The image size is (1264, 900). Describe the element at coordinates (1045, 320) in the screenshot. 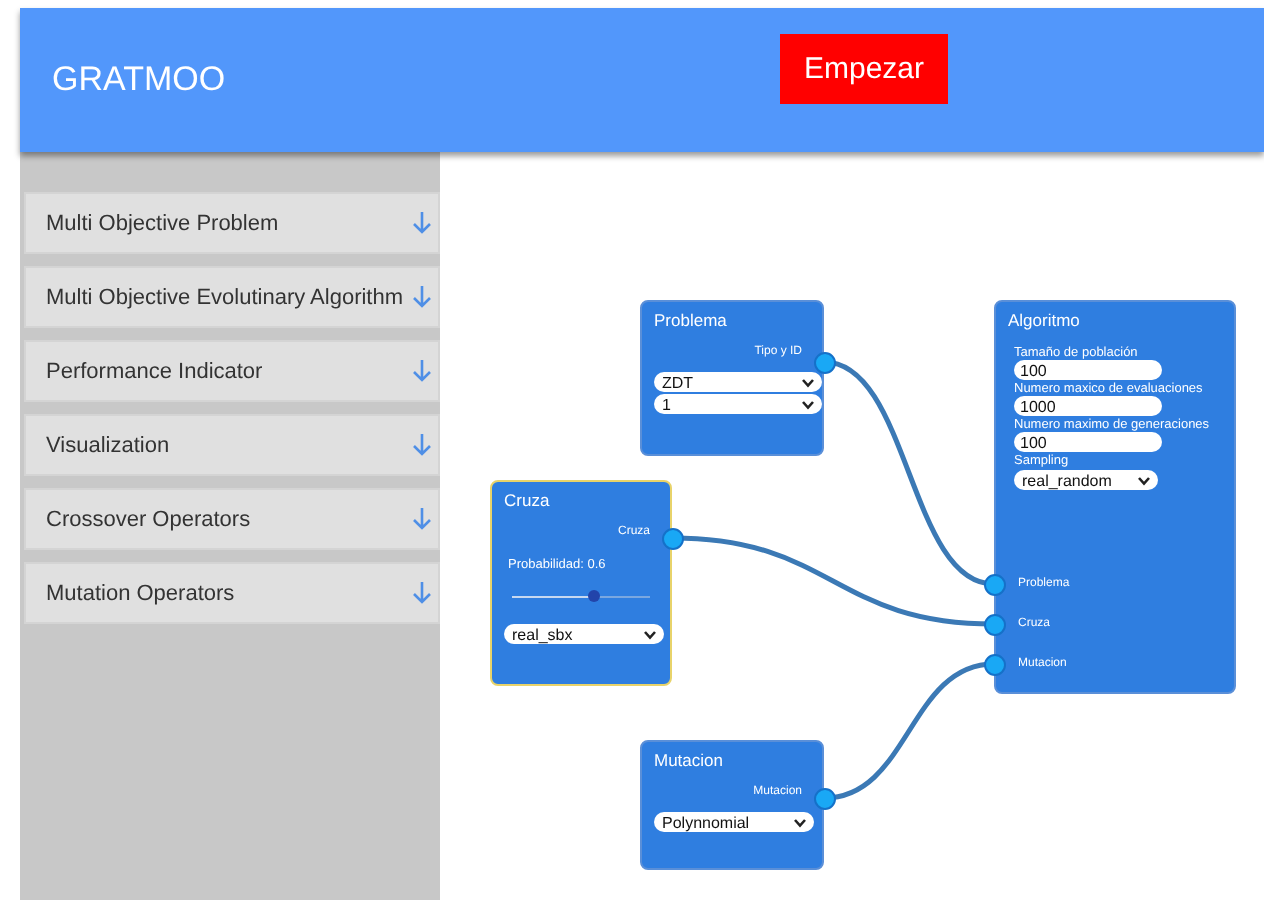

I see `node-title: Algoritmo` at that location.